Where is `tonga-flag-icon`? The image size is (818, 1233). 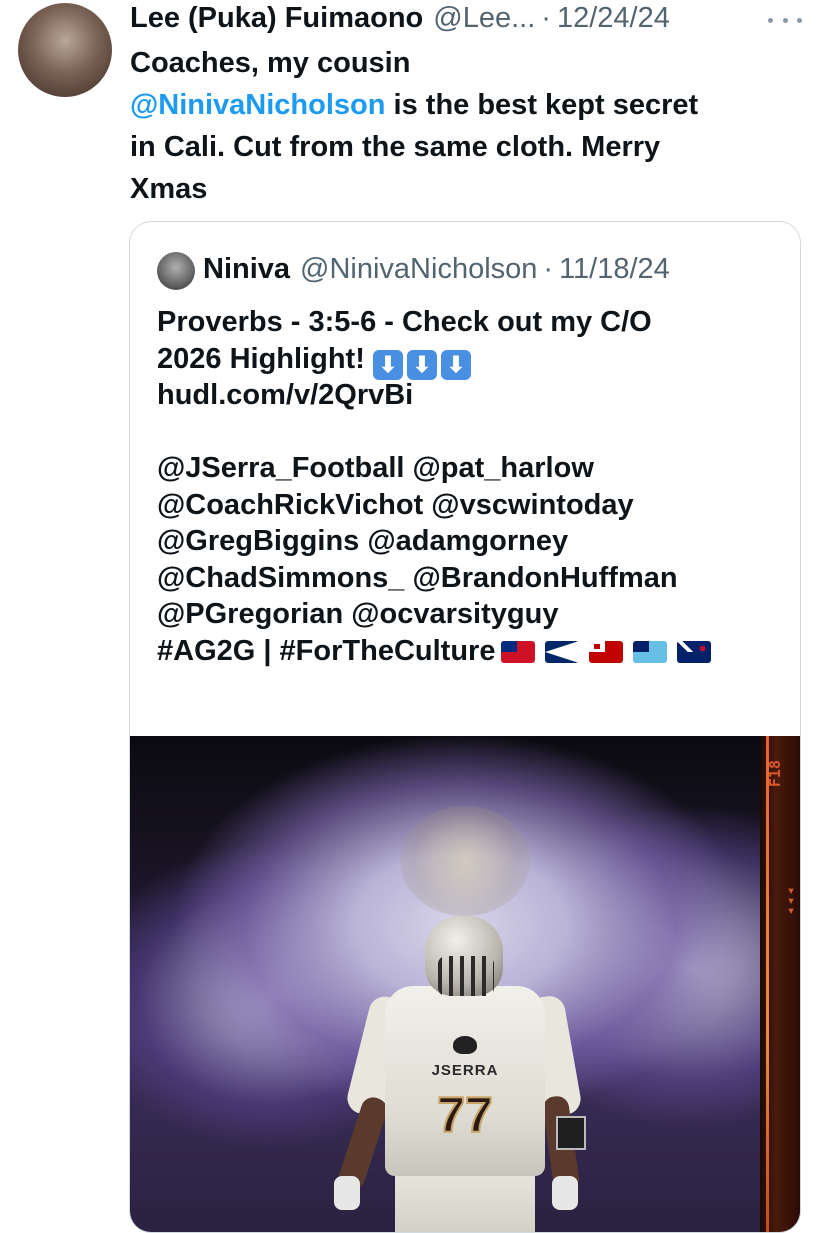 tonga-flag-icon is located at coordinates (606, 651).